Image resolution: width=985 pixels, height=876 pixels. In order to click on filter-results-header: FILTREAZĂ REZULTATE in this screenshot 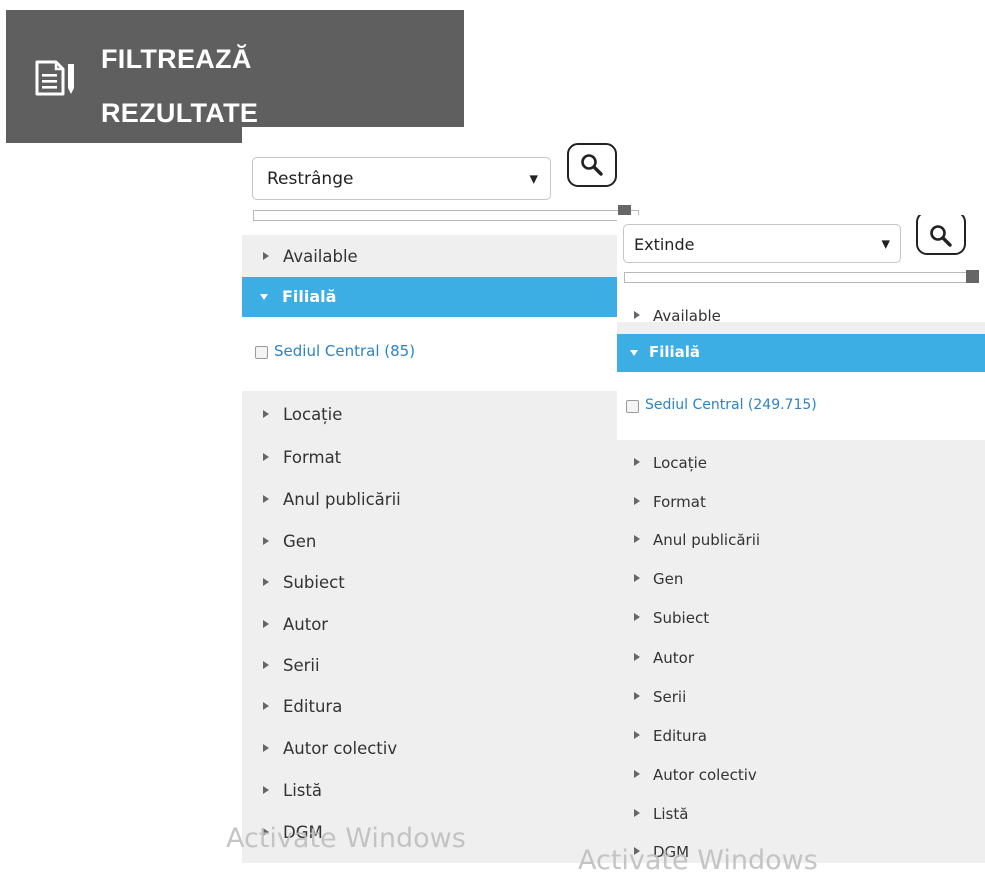, I will do `click(235, 76)`.